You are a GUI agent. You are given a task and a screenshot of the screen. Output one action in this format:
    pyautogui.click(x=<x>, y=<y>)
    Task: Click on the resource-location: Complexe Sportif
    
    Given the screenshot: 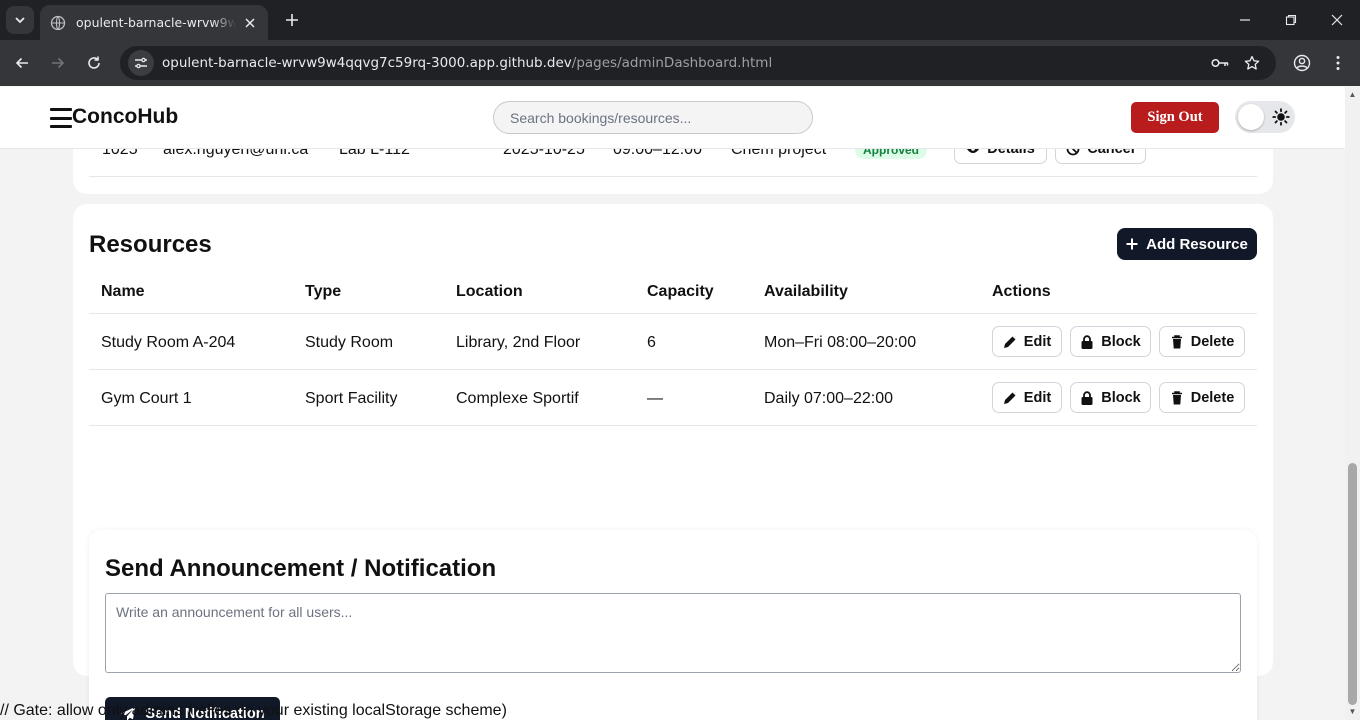 What is the action you would take?
    pyautogui.click(x=517, y=398)
    